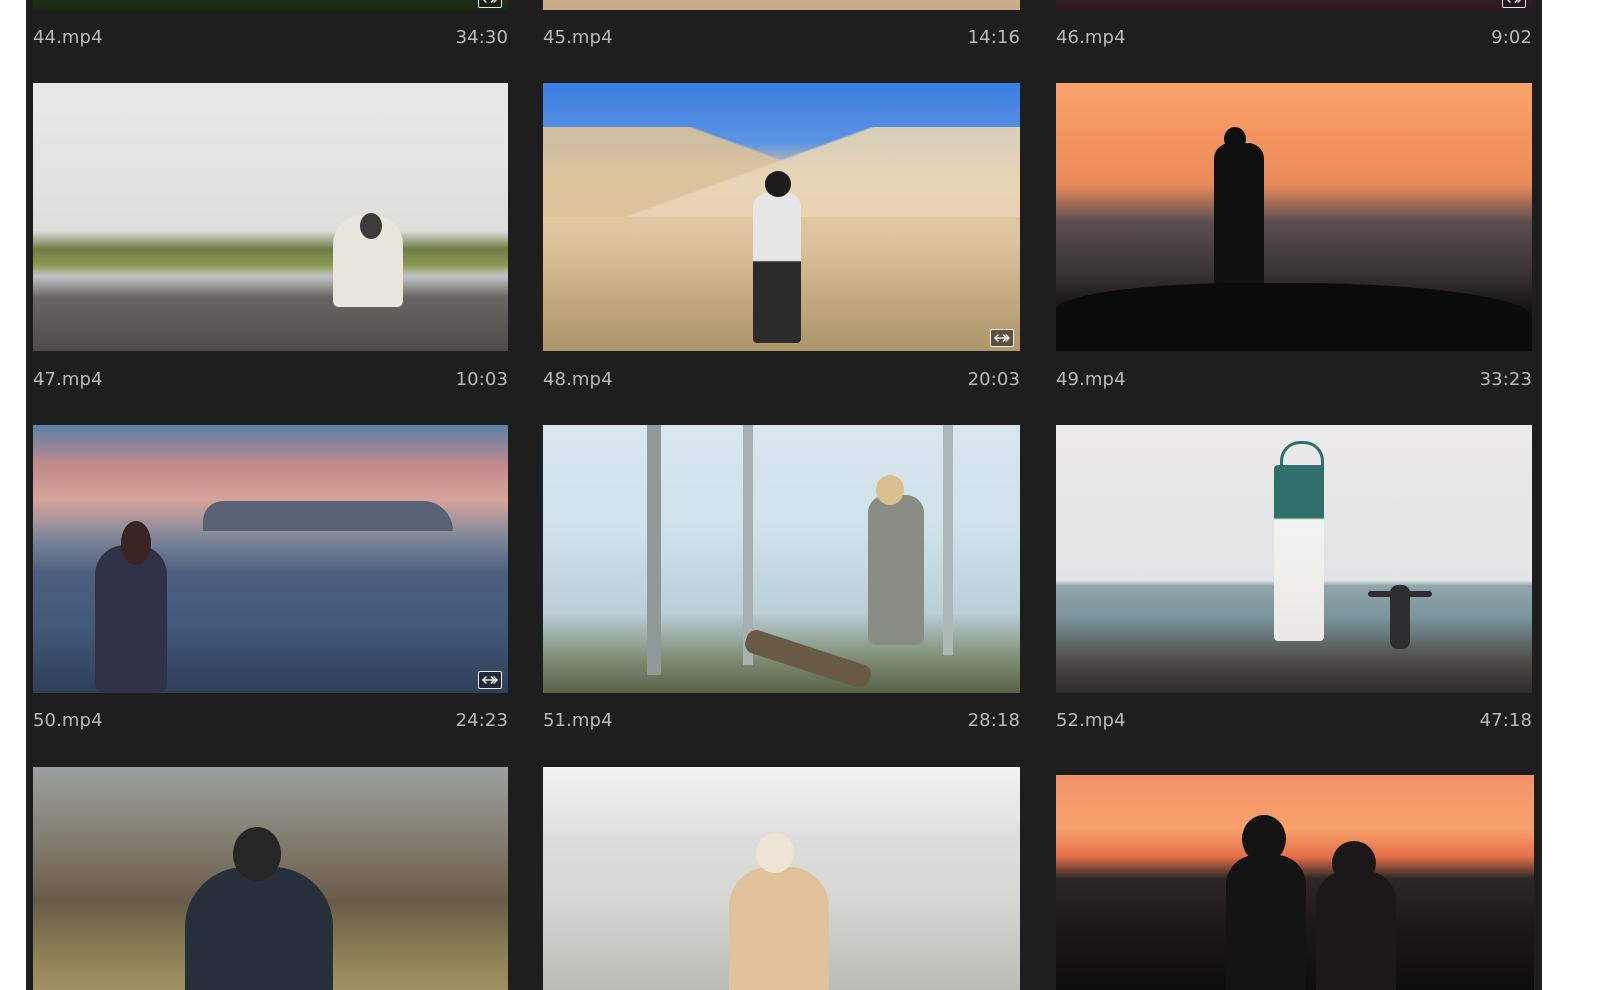  Describe the element at coordinates (1294, 39) in the screenshot. I see `clip-caption: 46.mp4 9:02` at that location.